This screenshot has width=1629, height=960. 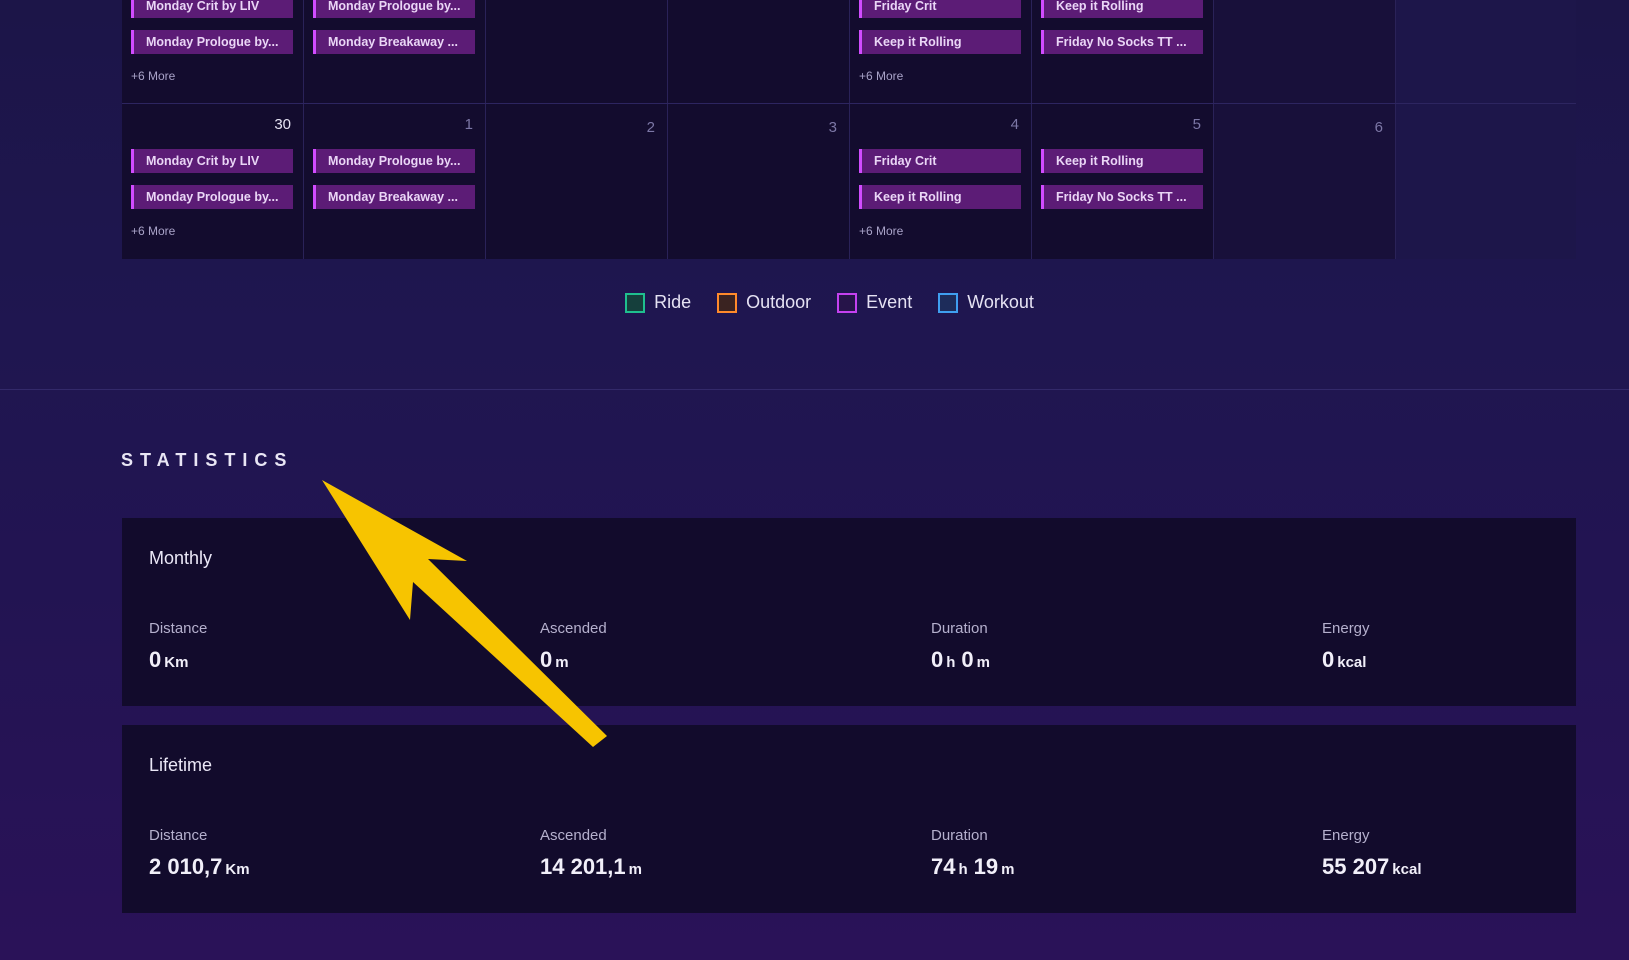 I want to click on metric-value: 0h0m, so click(x=963, y=660).